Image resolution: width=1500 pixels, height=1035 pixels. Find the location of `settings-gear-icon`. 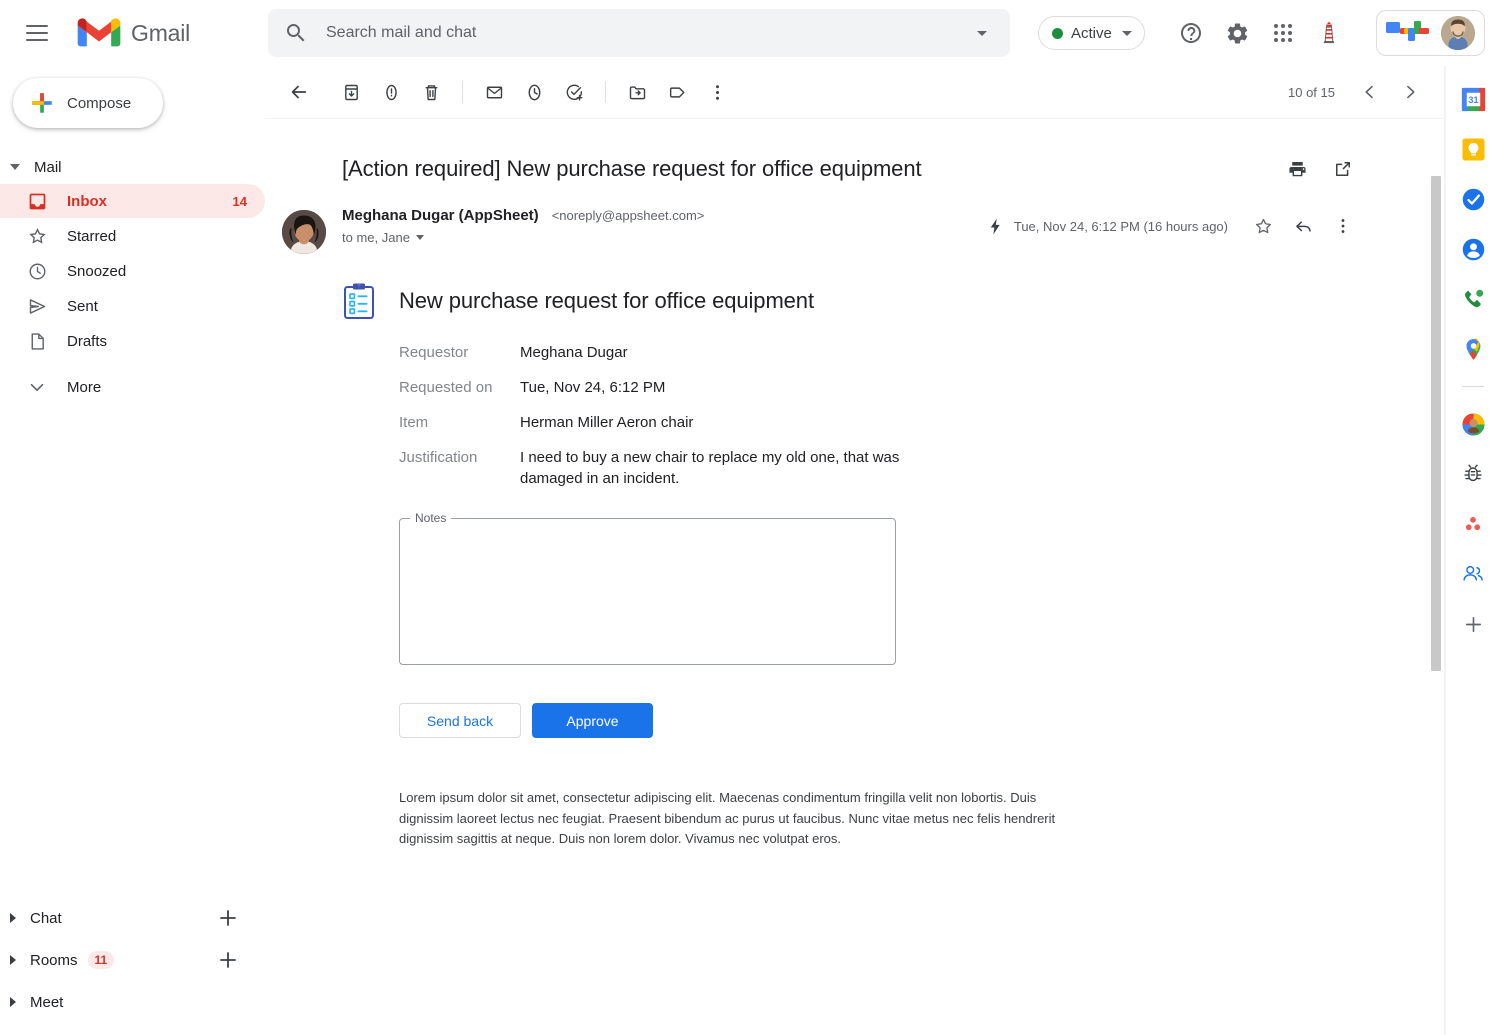

settings-gear-icon is located at coordinates (1237, 33).